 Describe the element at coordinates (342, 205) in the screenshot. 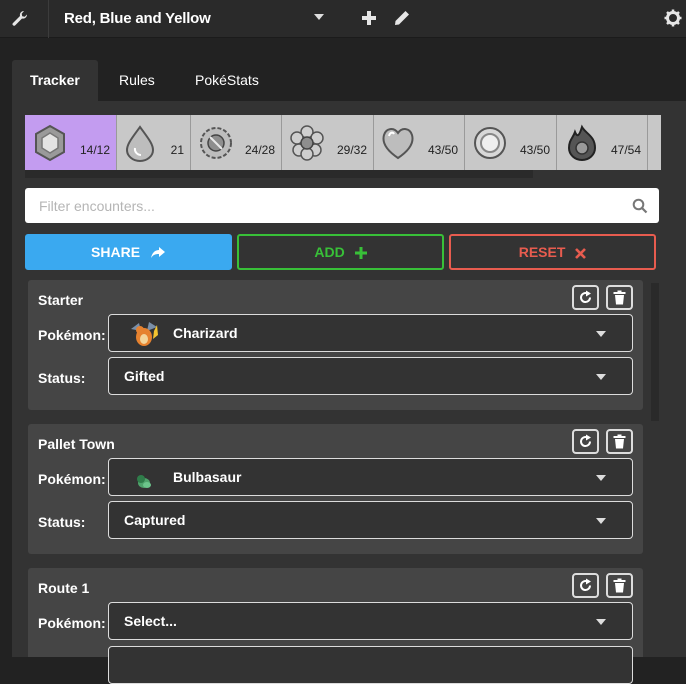

I see `filter-input` at that location.